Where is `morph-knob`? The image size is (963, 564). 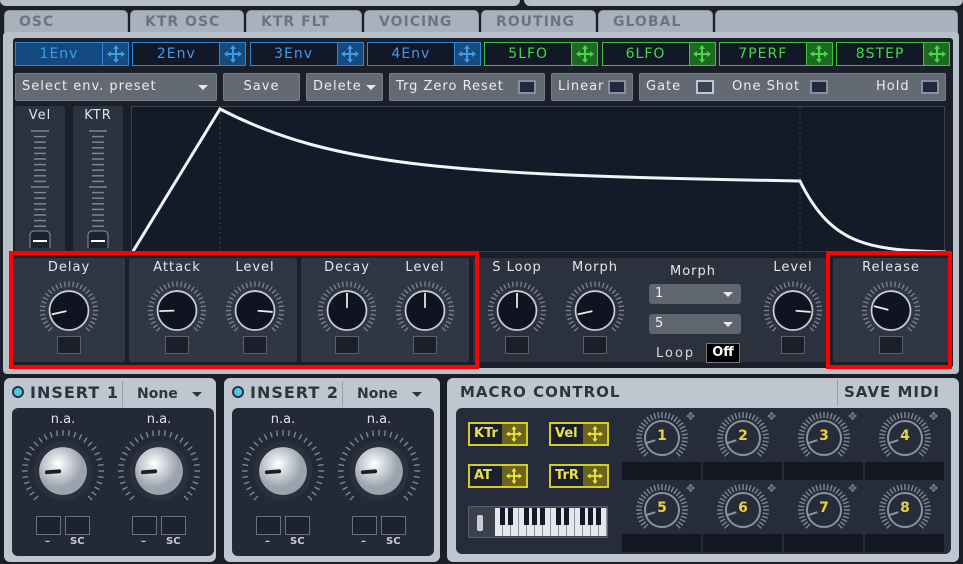 morph-knob is located at coordinates (595, 307).